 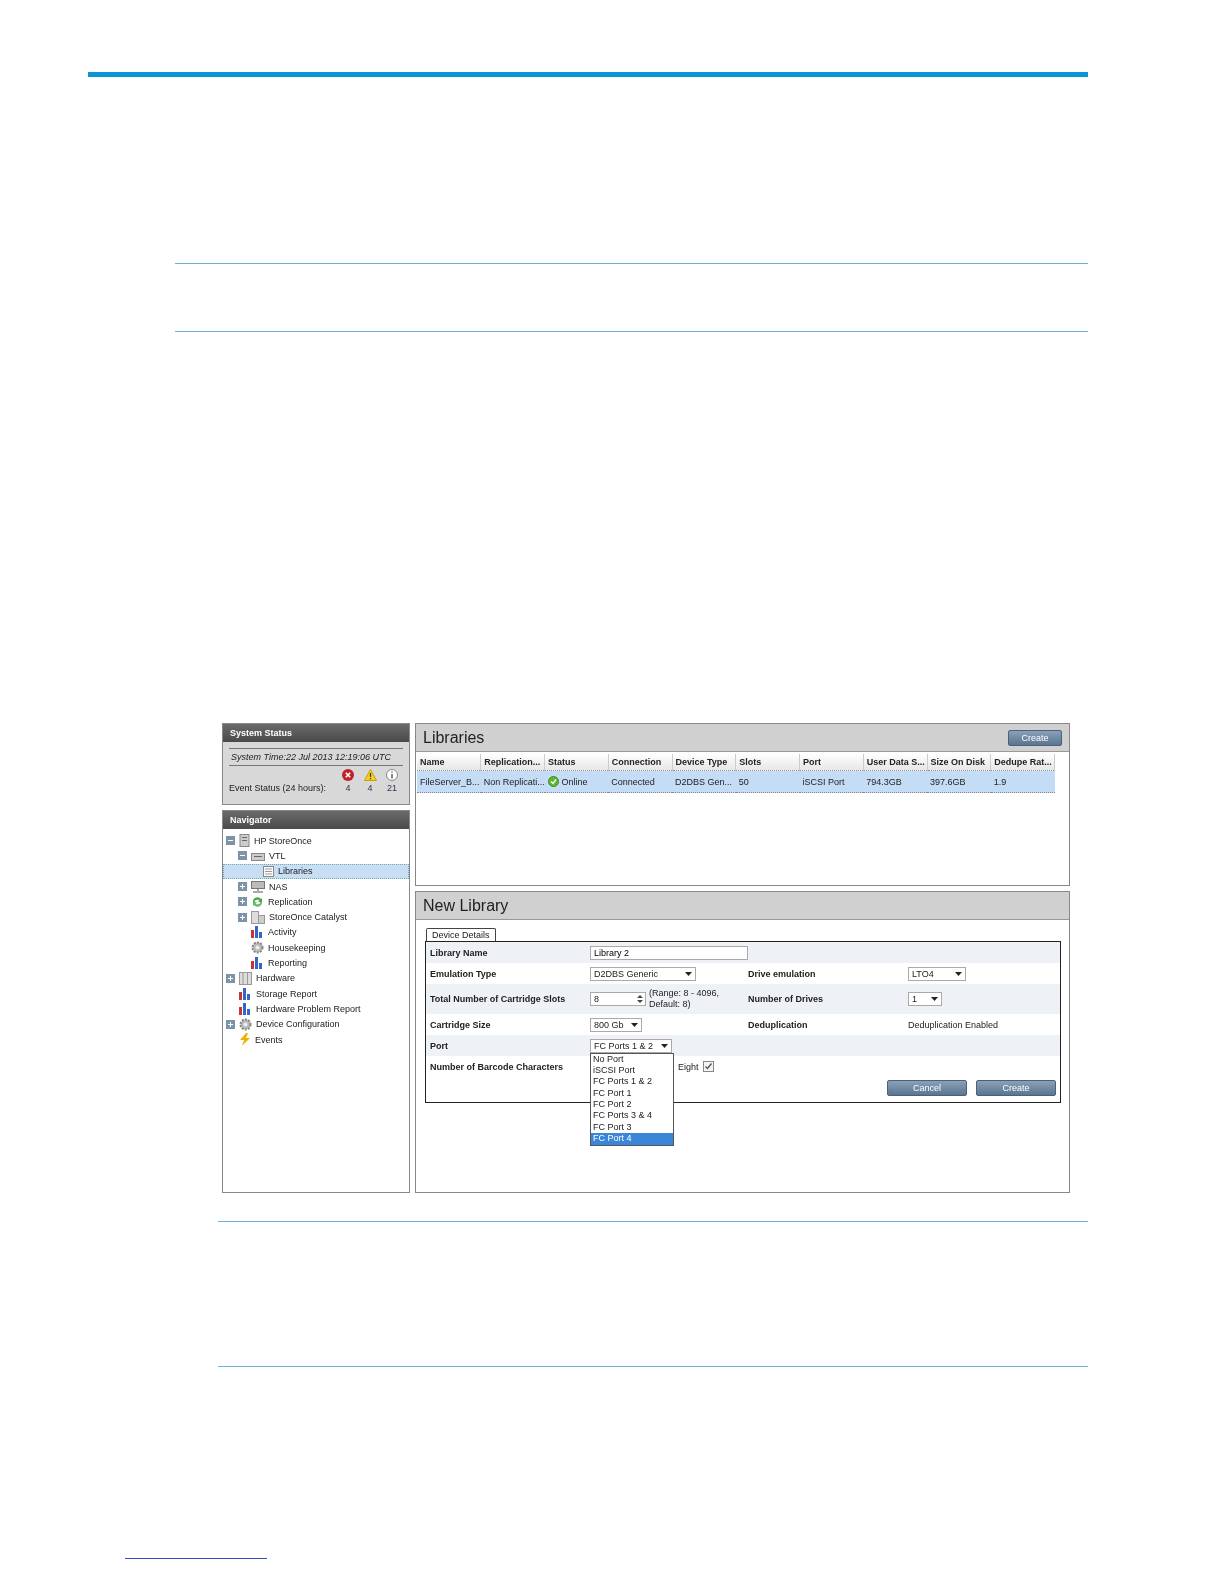 What do you see at coordinates (463, 973) in the screenshot?
I see `field-label: Emulation Type` at bounding box center [463, 973].